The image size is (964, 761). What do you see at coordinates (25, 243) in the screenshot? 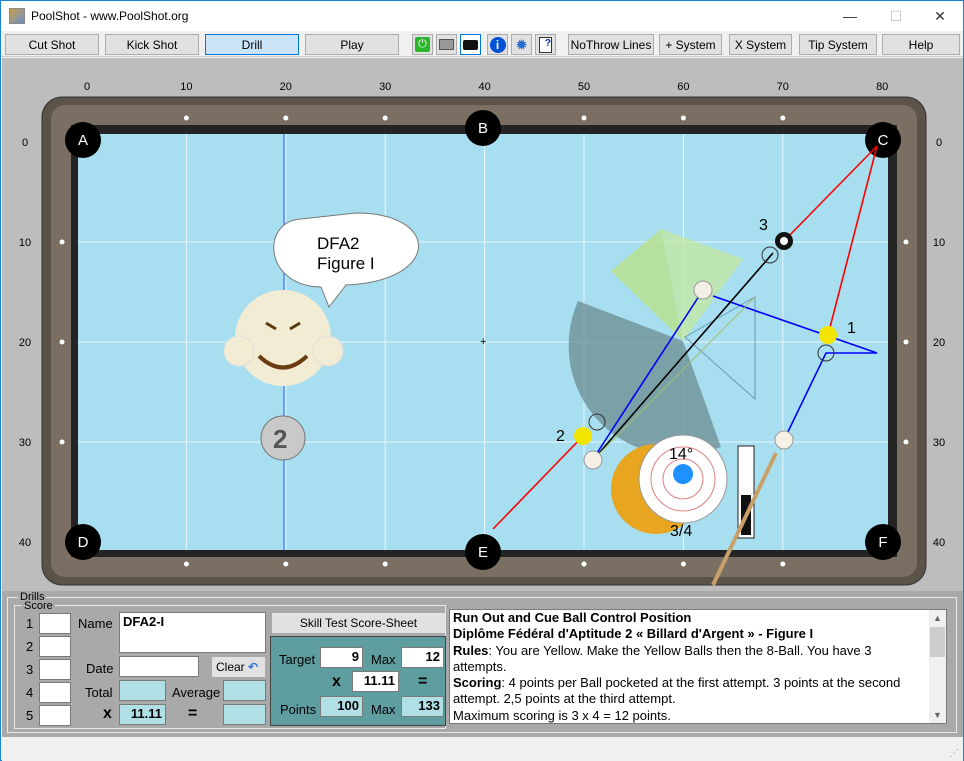
I see `y-tick-label: 10` at bounding box center [25, 243].